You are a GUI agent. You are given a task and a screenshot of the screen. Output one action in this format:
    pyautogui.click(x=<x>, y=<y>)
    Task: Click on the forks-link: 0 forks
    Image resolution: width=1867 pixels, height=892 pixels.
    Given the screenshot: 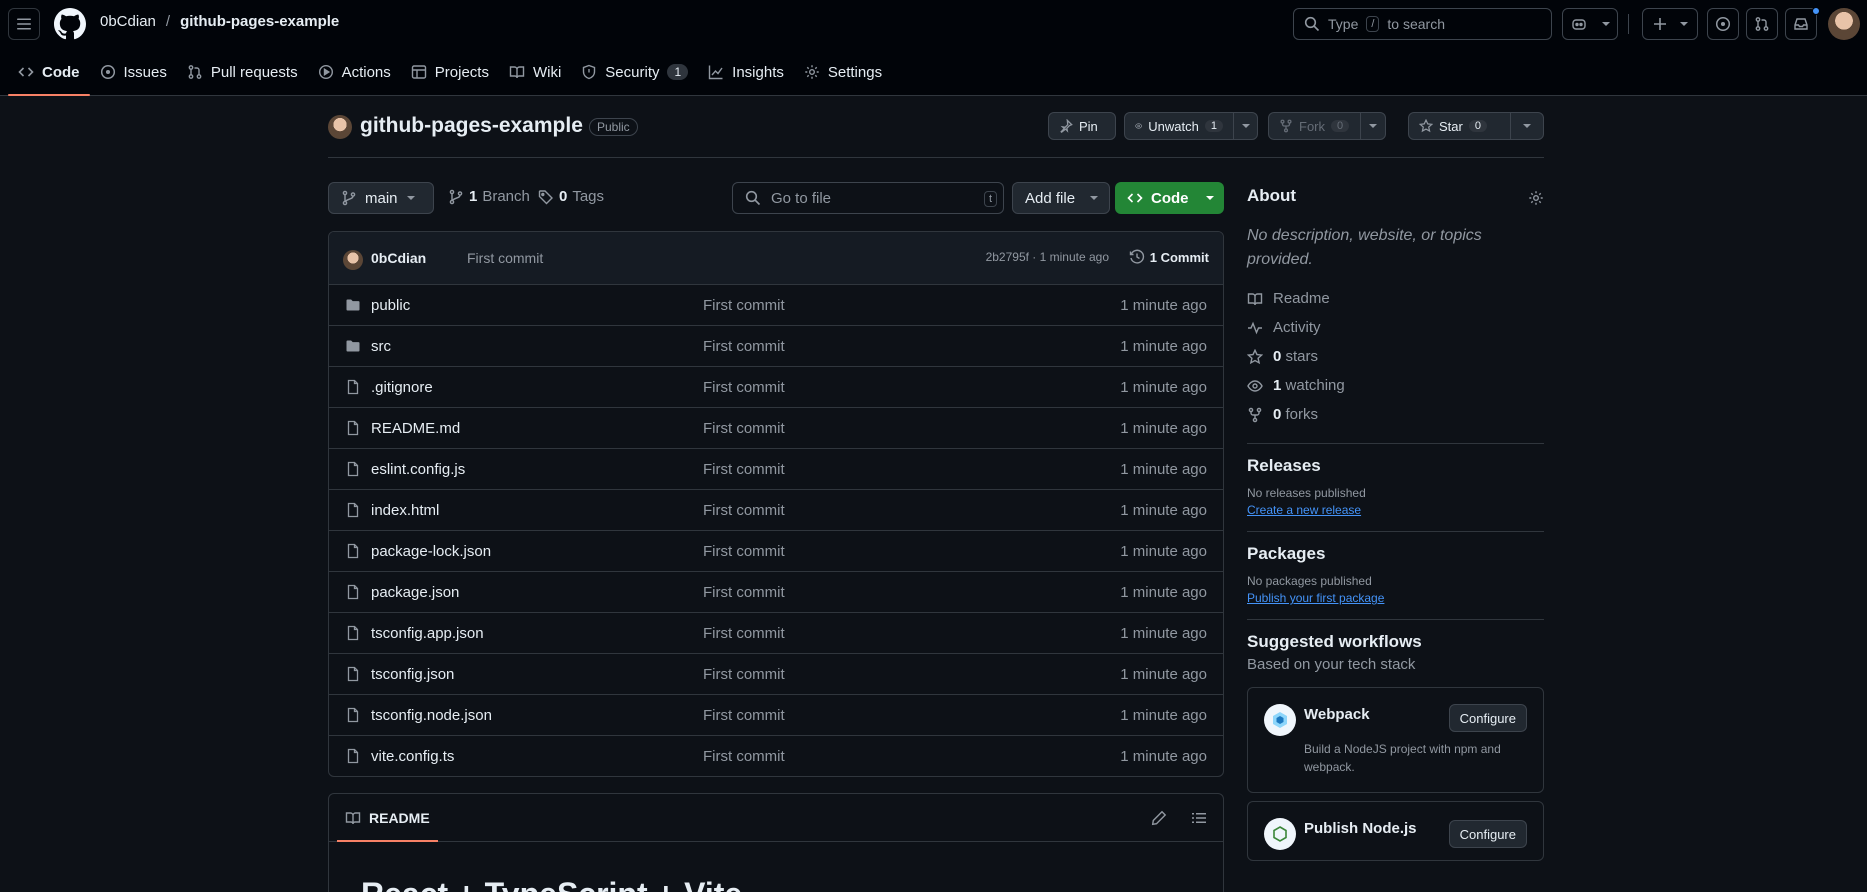 What is the action you would take?
    pyautogui.click(x=1395, y=414)
    